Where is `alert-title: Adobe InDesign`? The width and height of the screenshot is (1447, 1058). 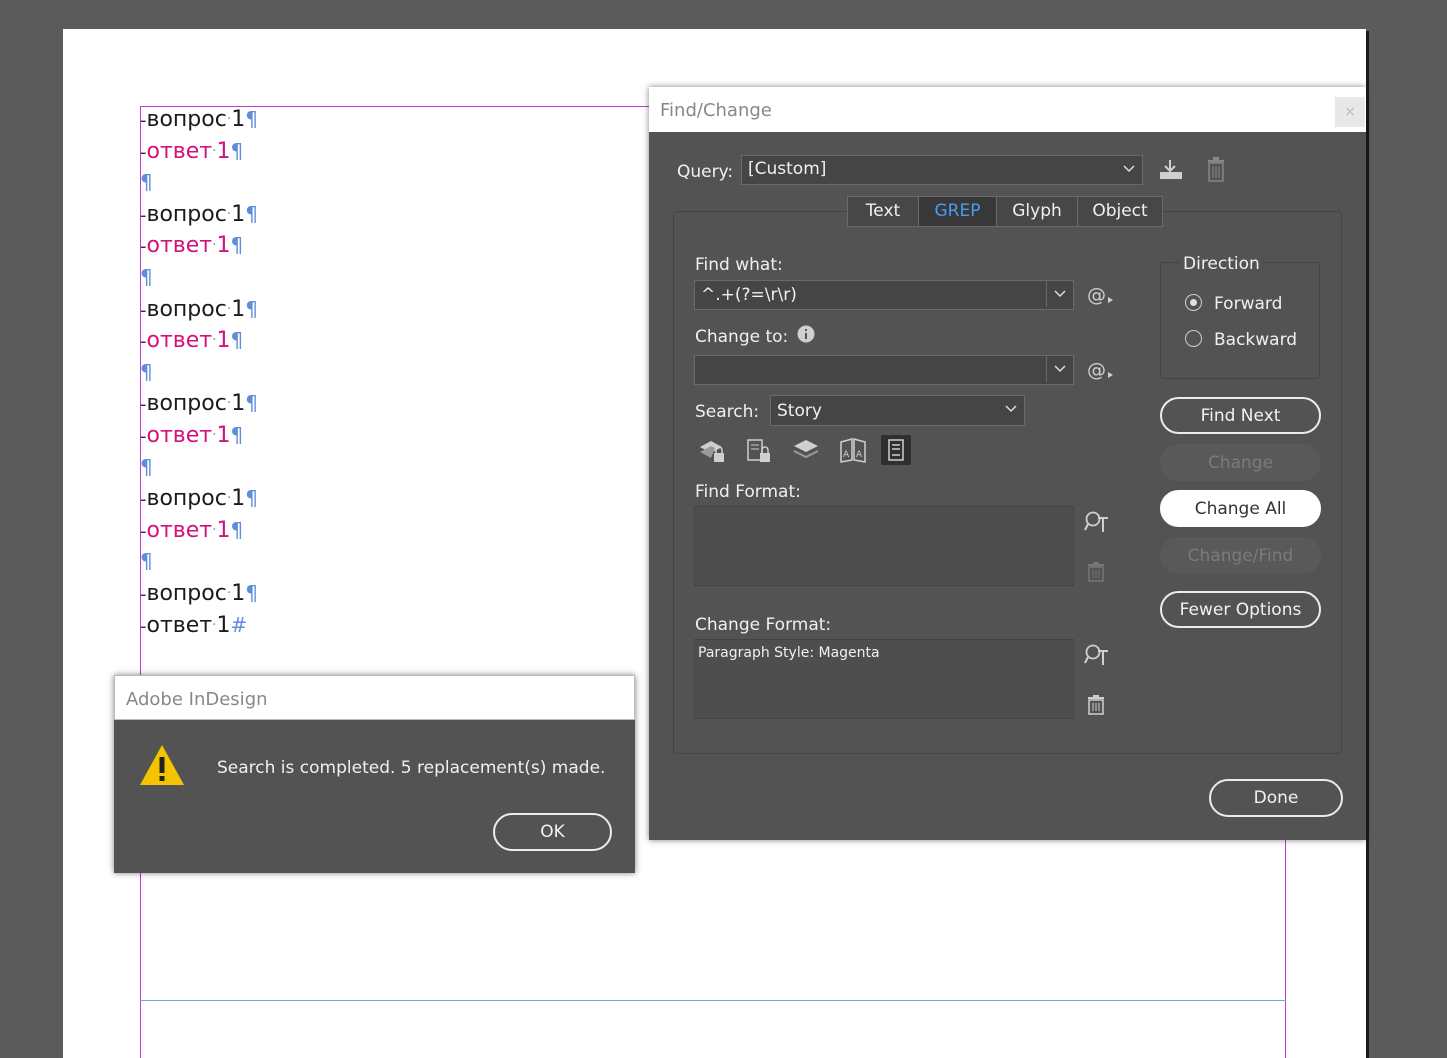
alert-title: Adobe InDesign is located at coordinates (197, 699).